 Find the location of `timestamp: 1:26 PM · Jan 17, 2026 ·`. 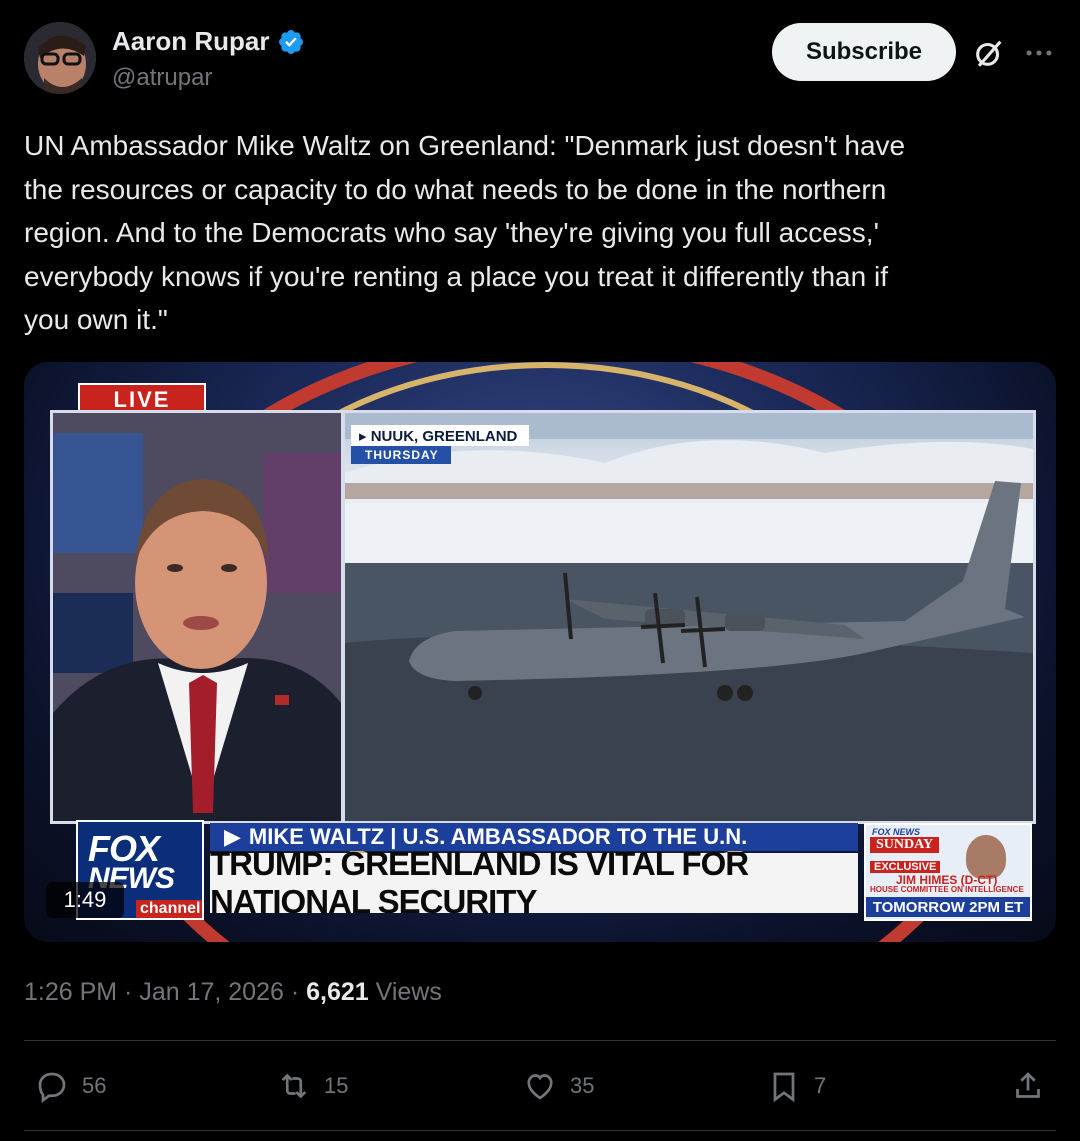

timestamp: 1:26 PM · Jan 17, 2026 · is located at coordinates (165, 992).